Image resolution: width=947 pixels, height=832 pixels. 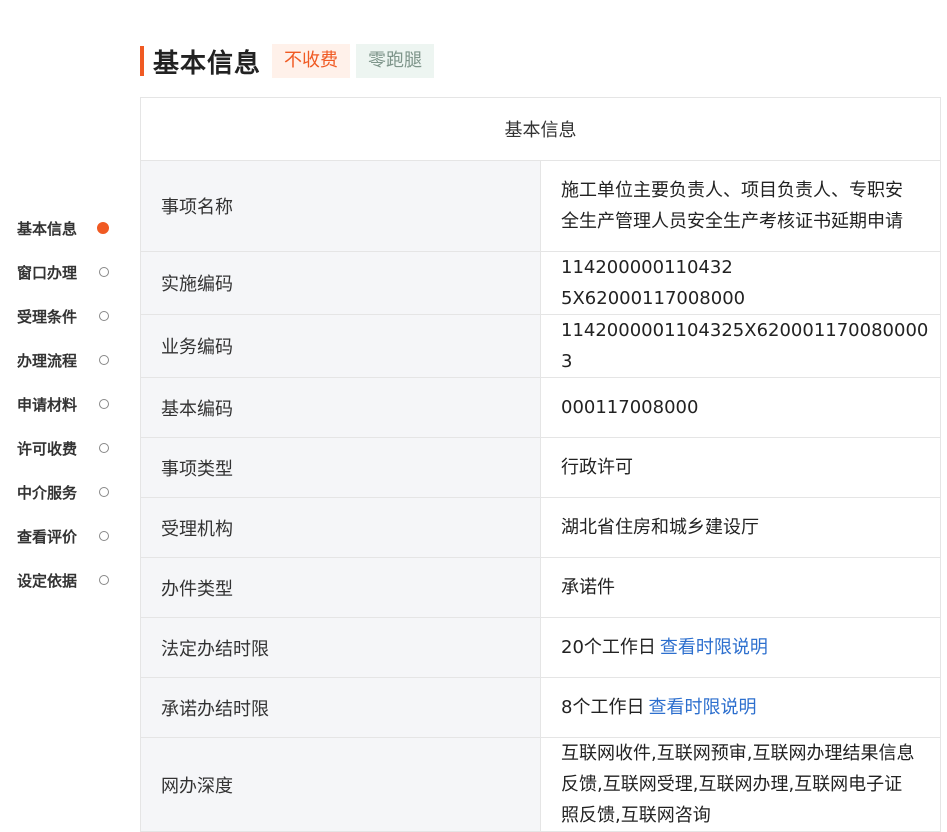 What do you see at coordinates (340, 407) in the screenshot?
I see `row-label: 基本编码` at bounding box center [340, 407].